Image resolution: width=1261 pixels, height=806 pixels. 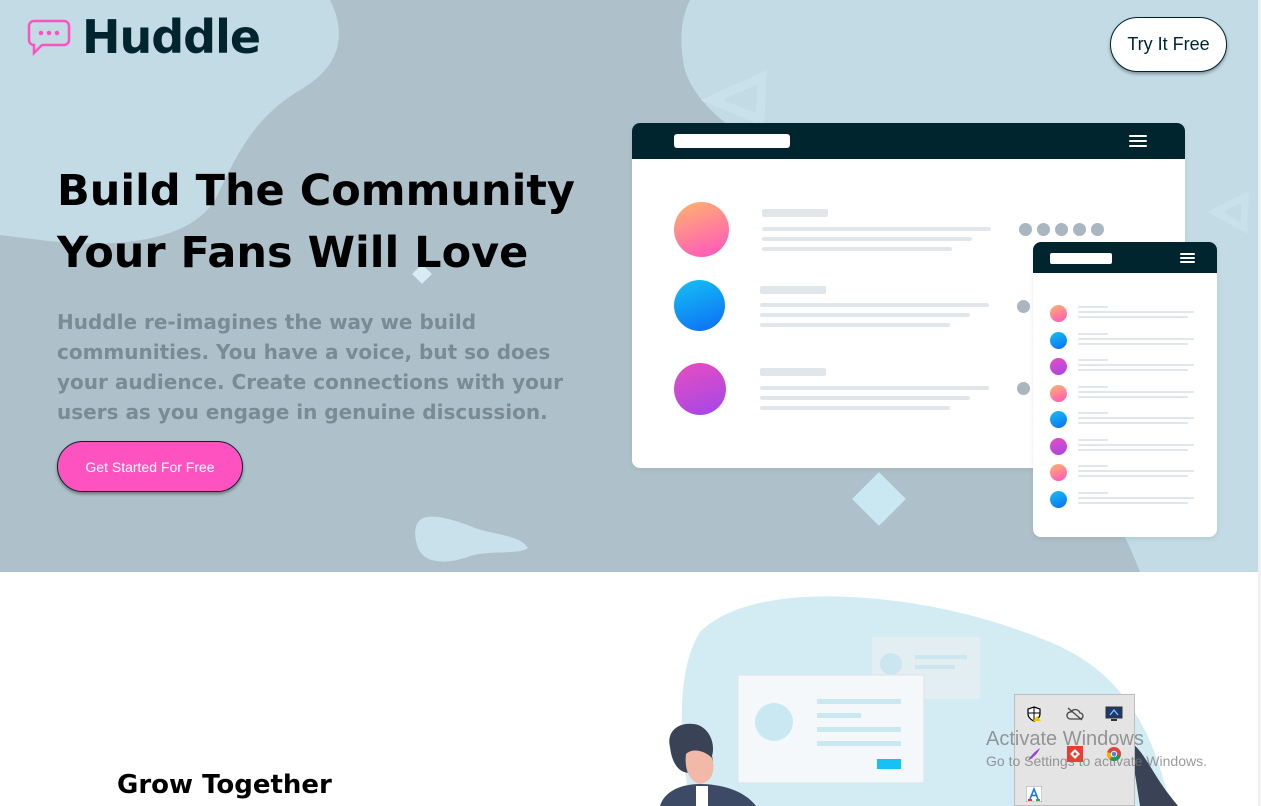 I want to click on section-title: Grow Together, so click(x=224, y=785).